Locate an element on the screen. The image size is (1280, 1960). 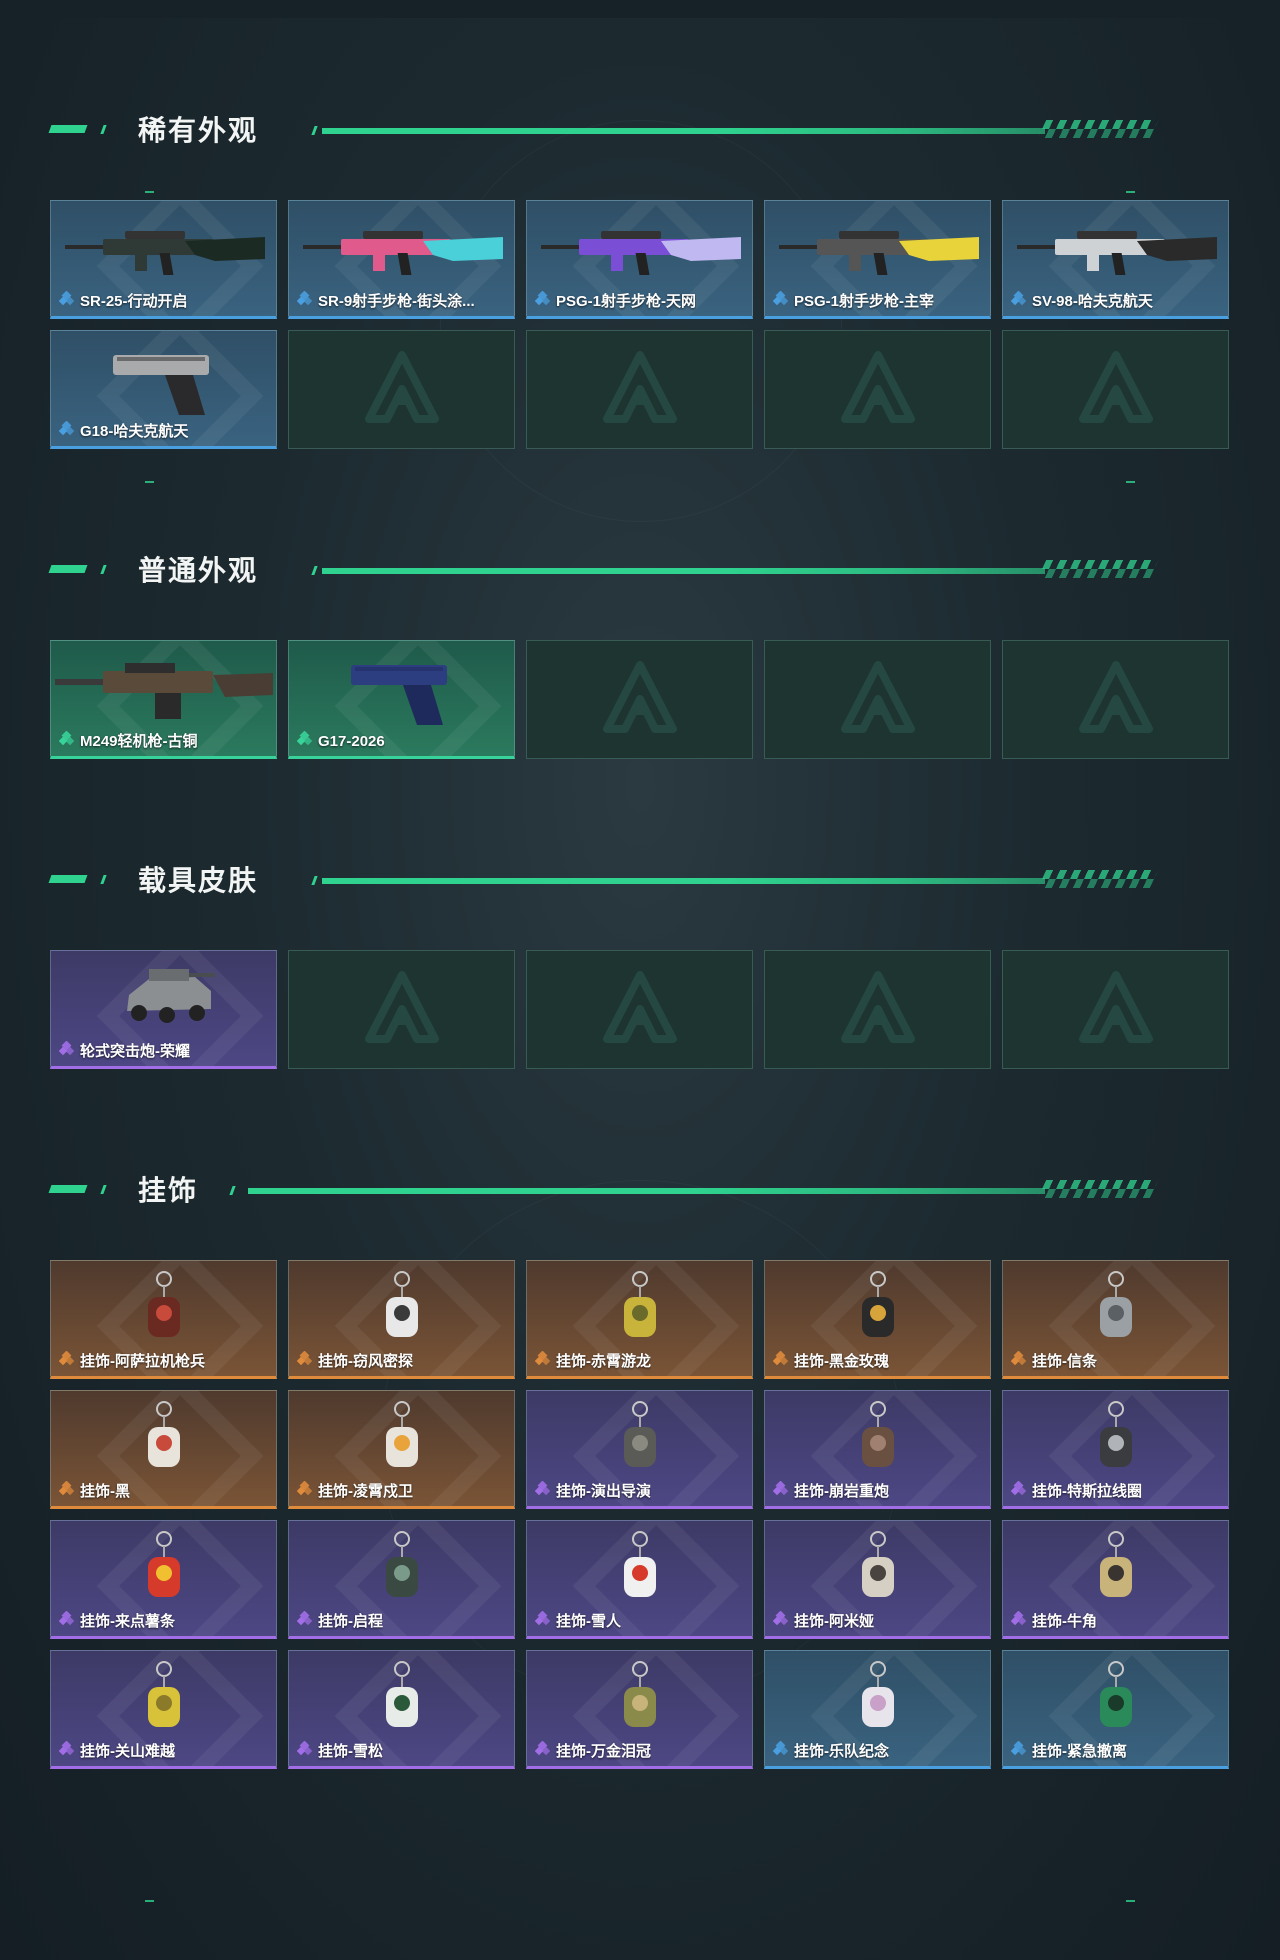
item-card: 挂饰-窃风密探 is located at coordinates (401, 1319).